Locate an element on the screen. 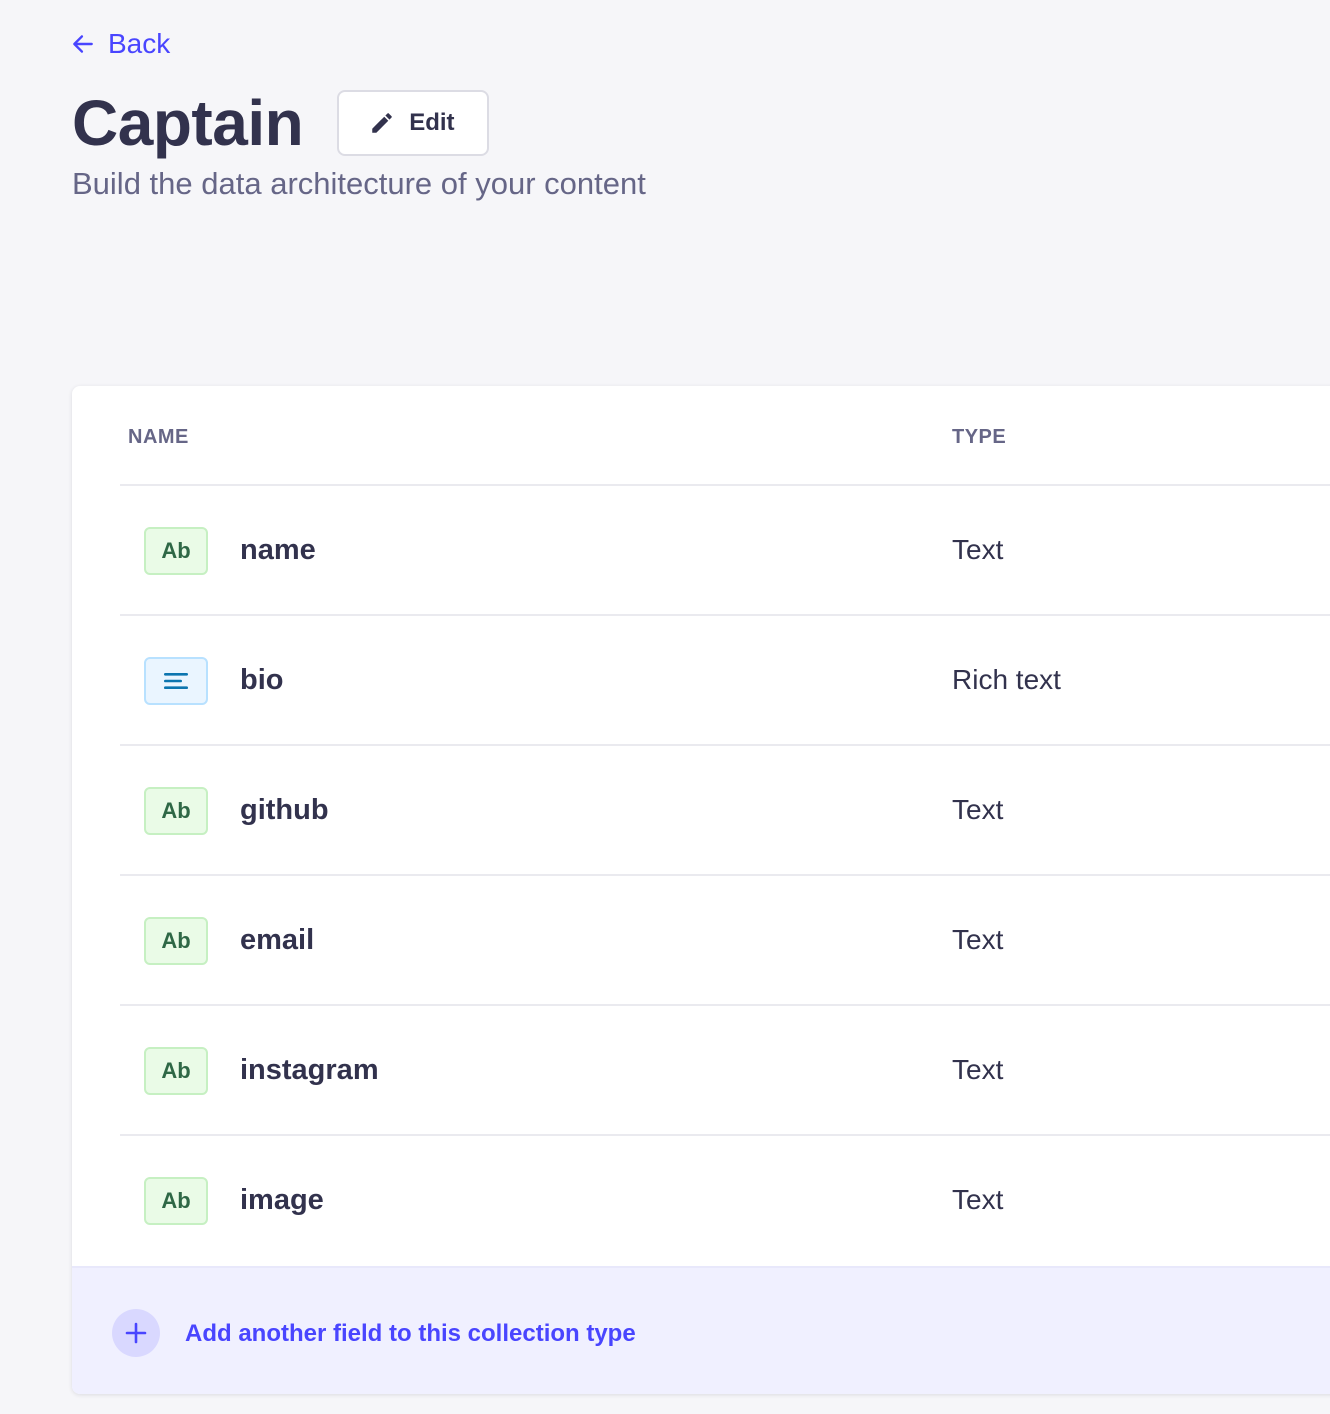 The width and height of the screenshot is (1330, 1414). edit-label: Edit is located at coordinates (432, 122).